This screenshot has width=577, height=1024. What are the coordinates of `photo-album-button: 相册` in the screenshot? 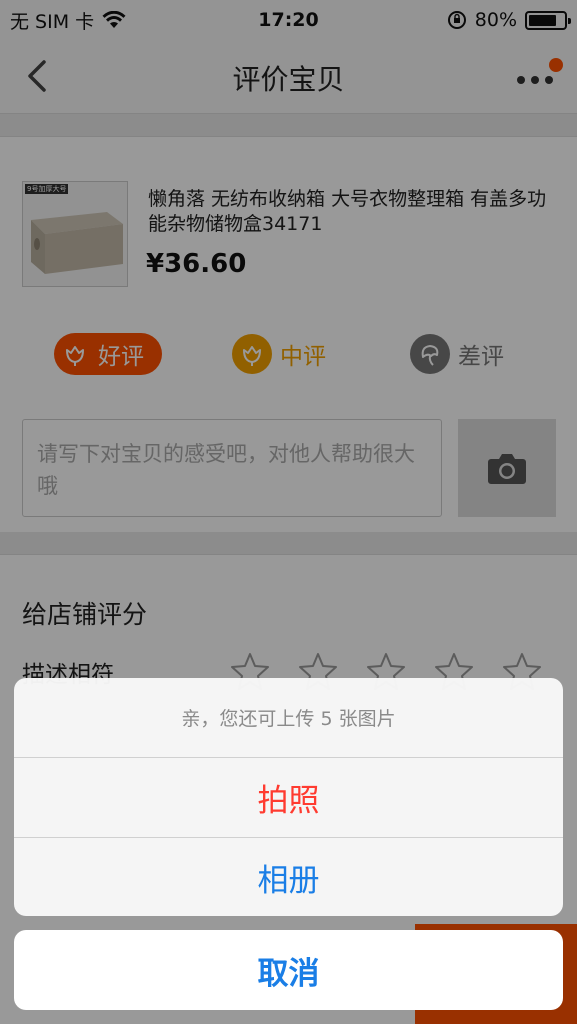 It's located at (288, 876).